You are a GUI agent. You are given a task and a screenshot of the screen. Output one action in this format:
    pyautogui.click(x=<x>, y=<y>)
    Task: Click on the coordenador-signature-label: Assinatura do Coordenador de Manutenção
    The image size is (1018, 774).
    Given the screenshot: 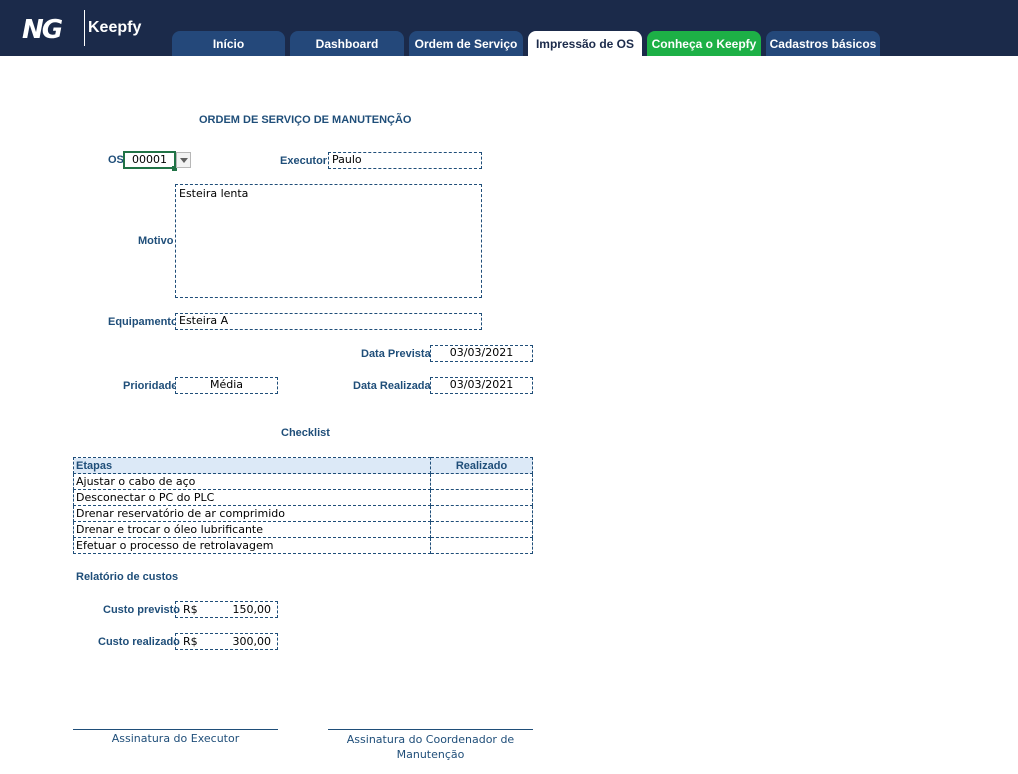 What is the action you would take?
    pyautogui.click(x=430, y=747)
    